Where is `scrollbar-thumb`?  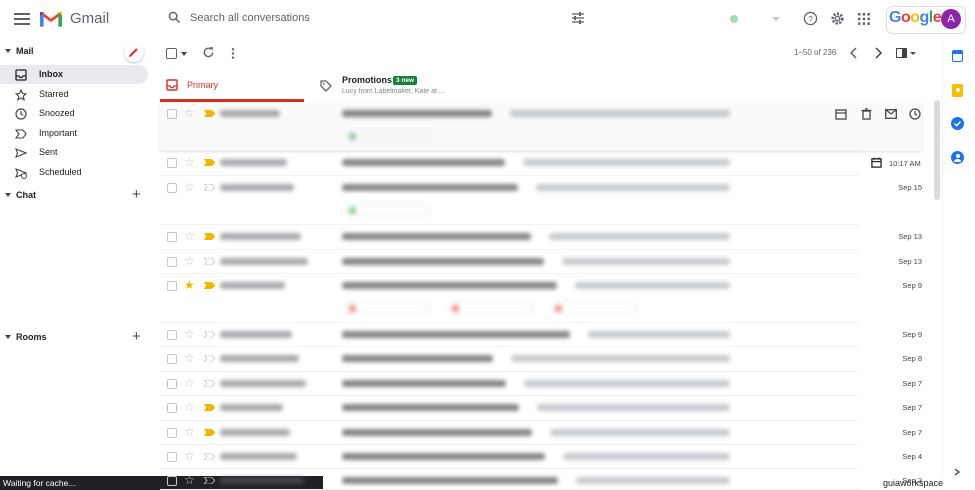 scrollbar-thumb is located at coordinates (937, 150).